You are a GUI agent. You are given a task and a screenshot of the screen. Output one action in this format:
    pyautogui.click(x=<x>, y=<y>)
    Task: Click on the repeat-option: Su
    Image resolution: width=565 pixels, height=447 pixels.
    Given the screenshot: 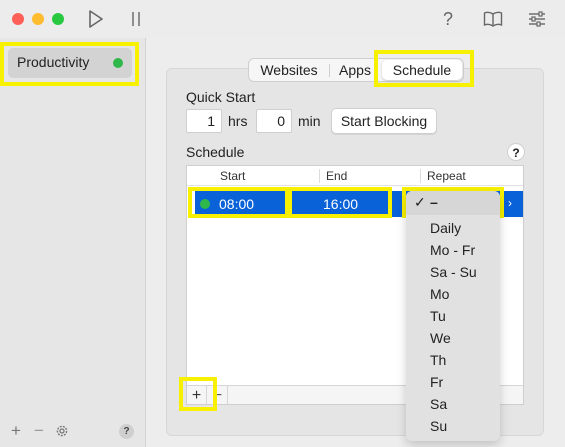 What is the action you would take?
    pyautogui.click(x=453, y=426)
    